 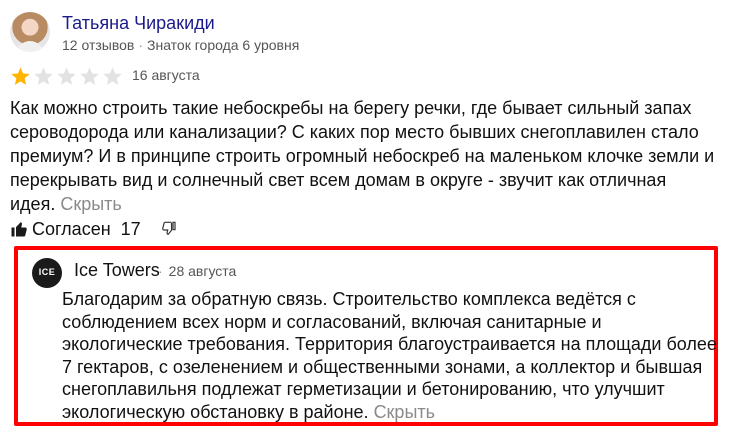 What do you see at coordinates (71, 228) in the screenshot?
I see `agree-label: Согласен` at bounding box center [71, 228].